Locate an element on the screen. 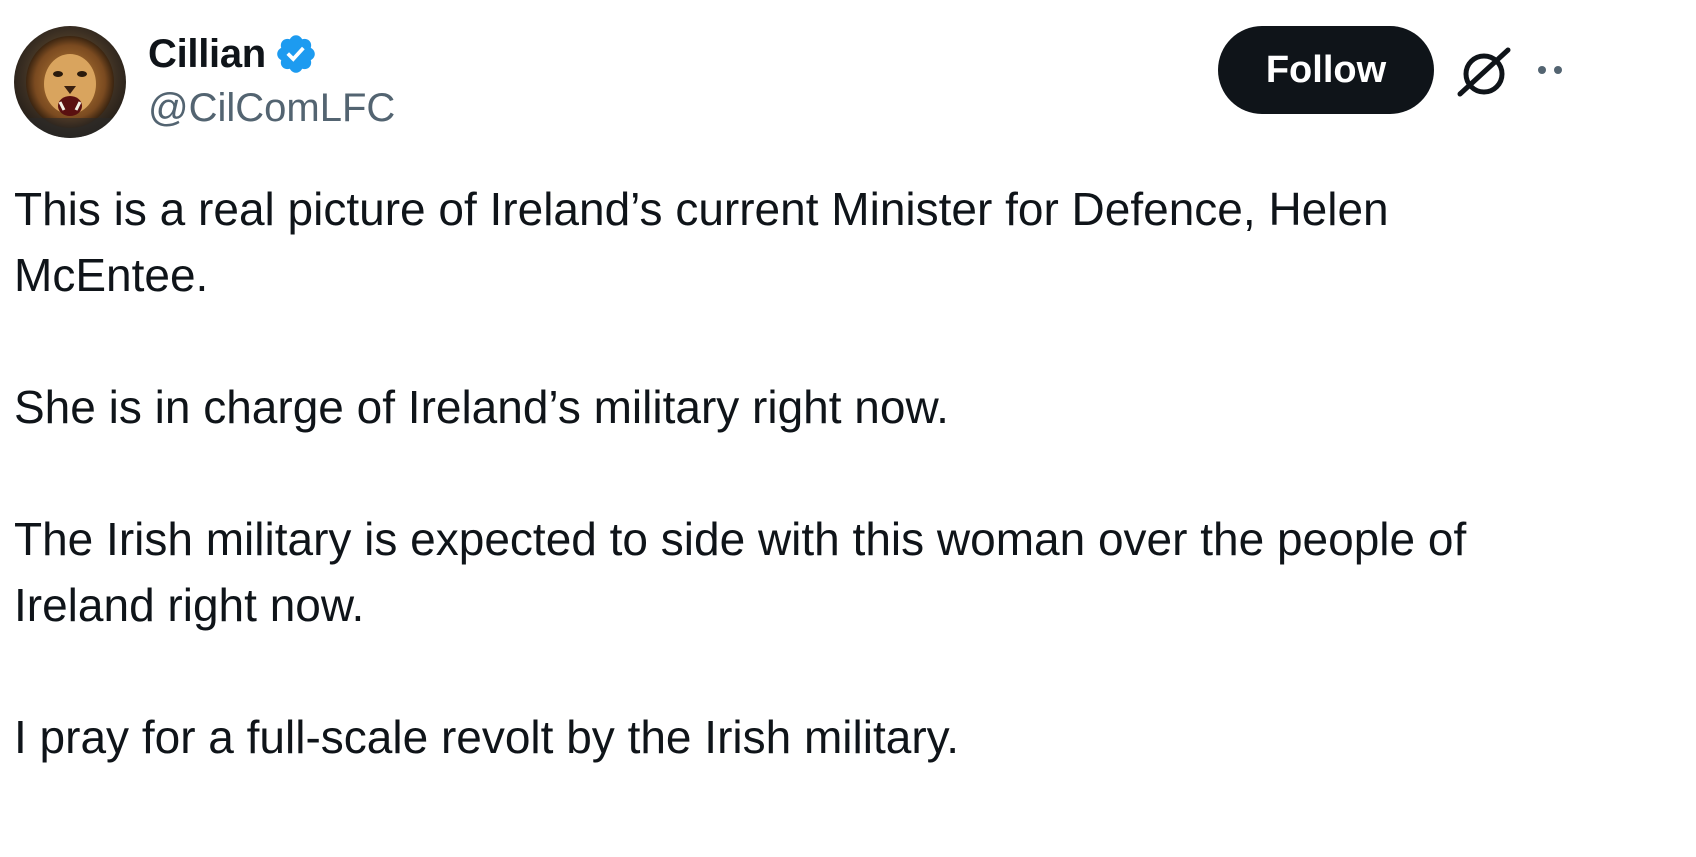 The image size is (1696, 857). follow-button: Follow is located at coordinates (1326, 70).